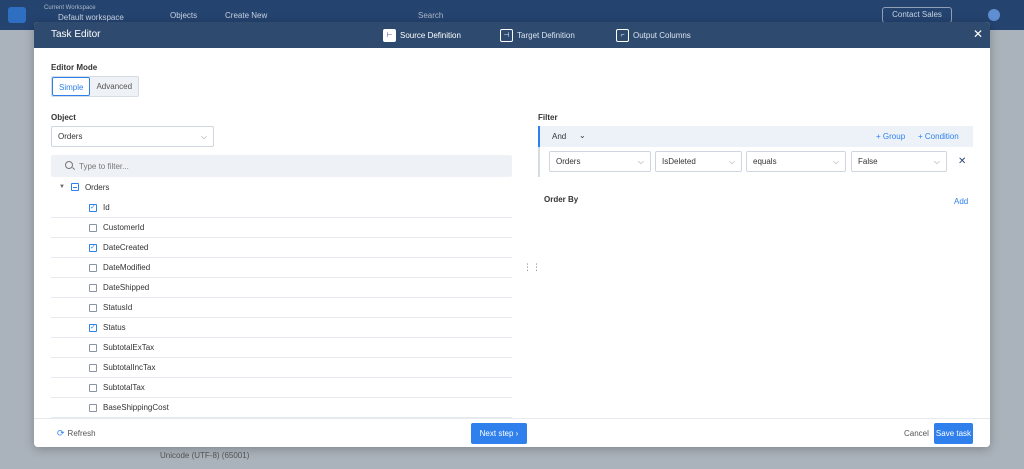 This screenshot has height=469, width=1024. I want to click on step-target-definition: ⊣ Target Definition, so click(537, 35).